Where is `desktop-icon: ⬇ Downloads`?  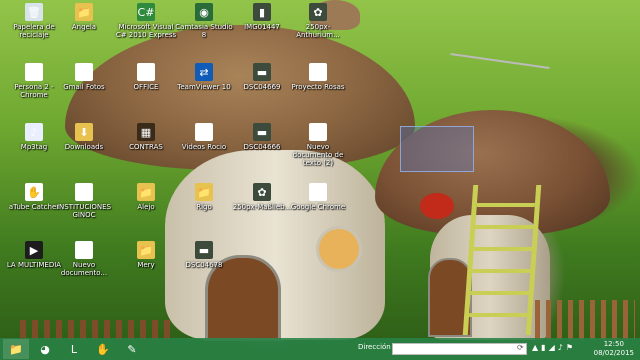
desktop-icon: ⬇ Downloads is located at coordinates (84, 137).